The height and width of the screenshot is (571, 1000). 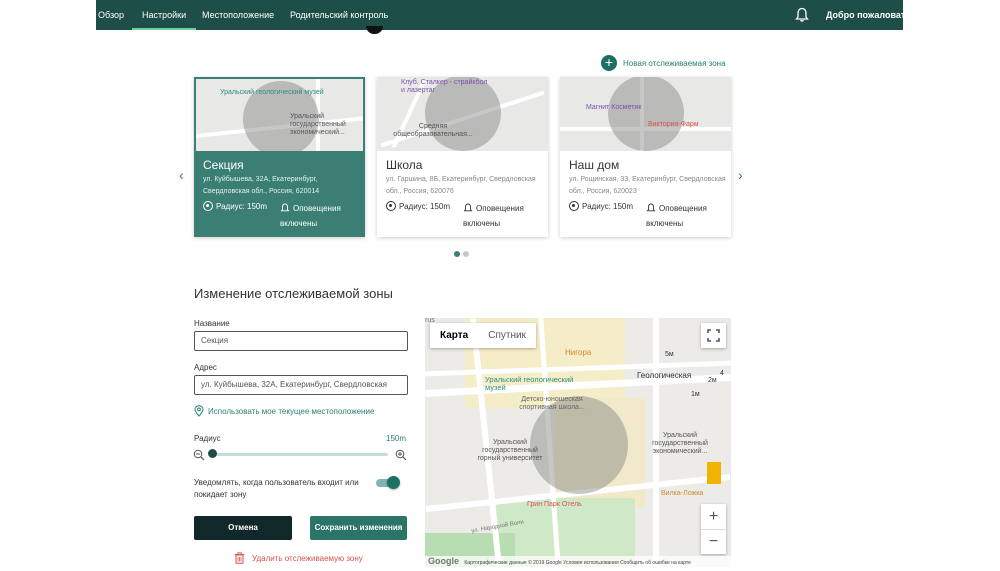 What do you see at coordinates (111, 15) in the screenshot?
I see `nav-tab-overview: Обзор` at bounding box center [111, 15].